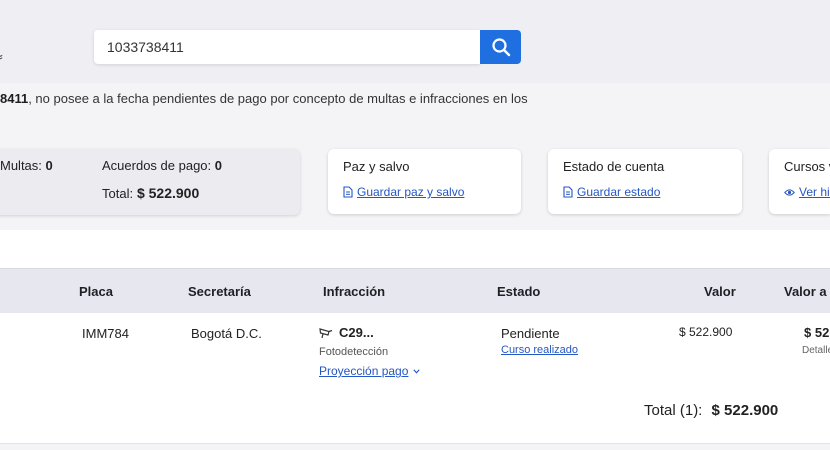 This screenshot has width=830, height=450. I want to click on cursos-title: Cursos v, so click(807, 166).